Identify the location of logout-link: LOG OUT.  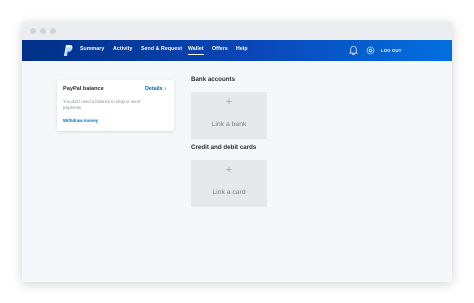
(391, 50).